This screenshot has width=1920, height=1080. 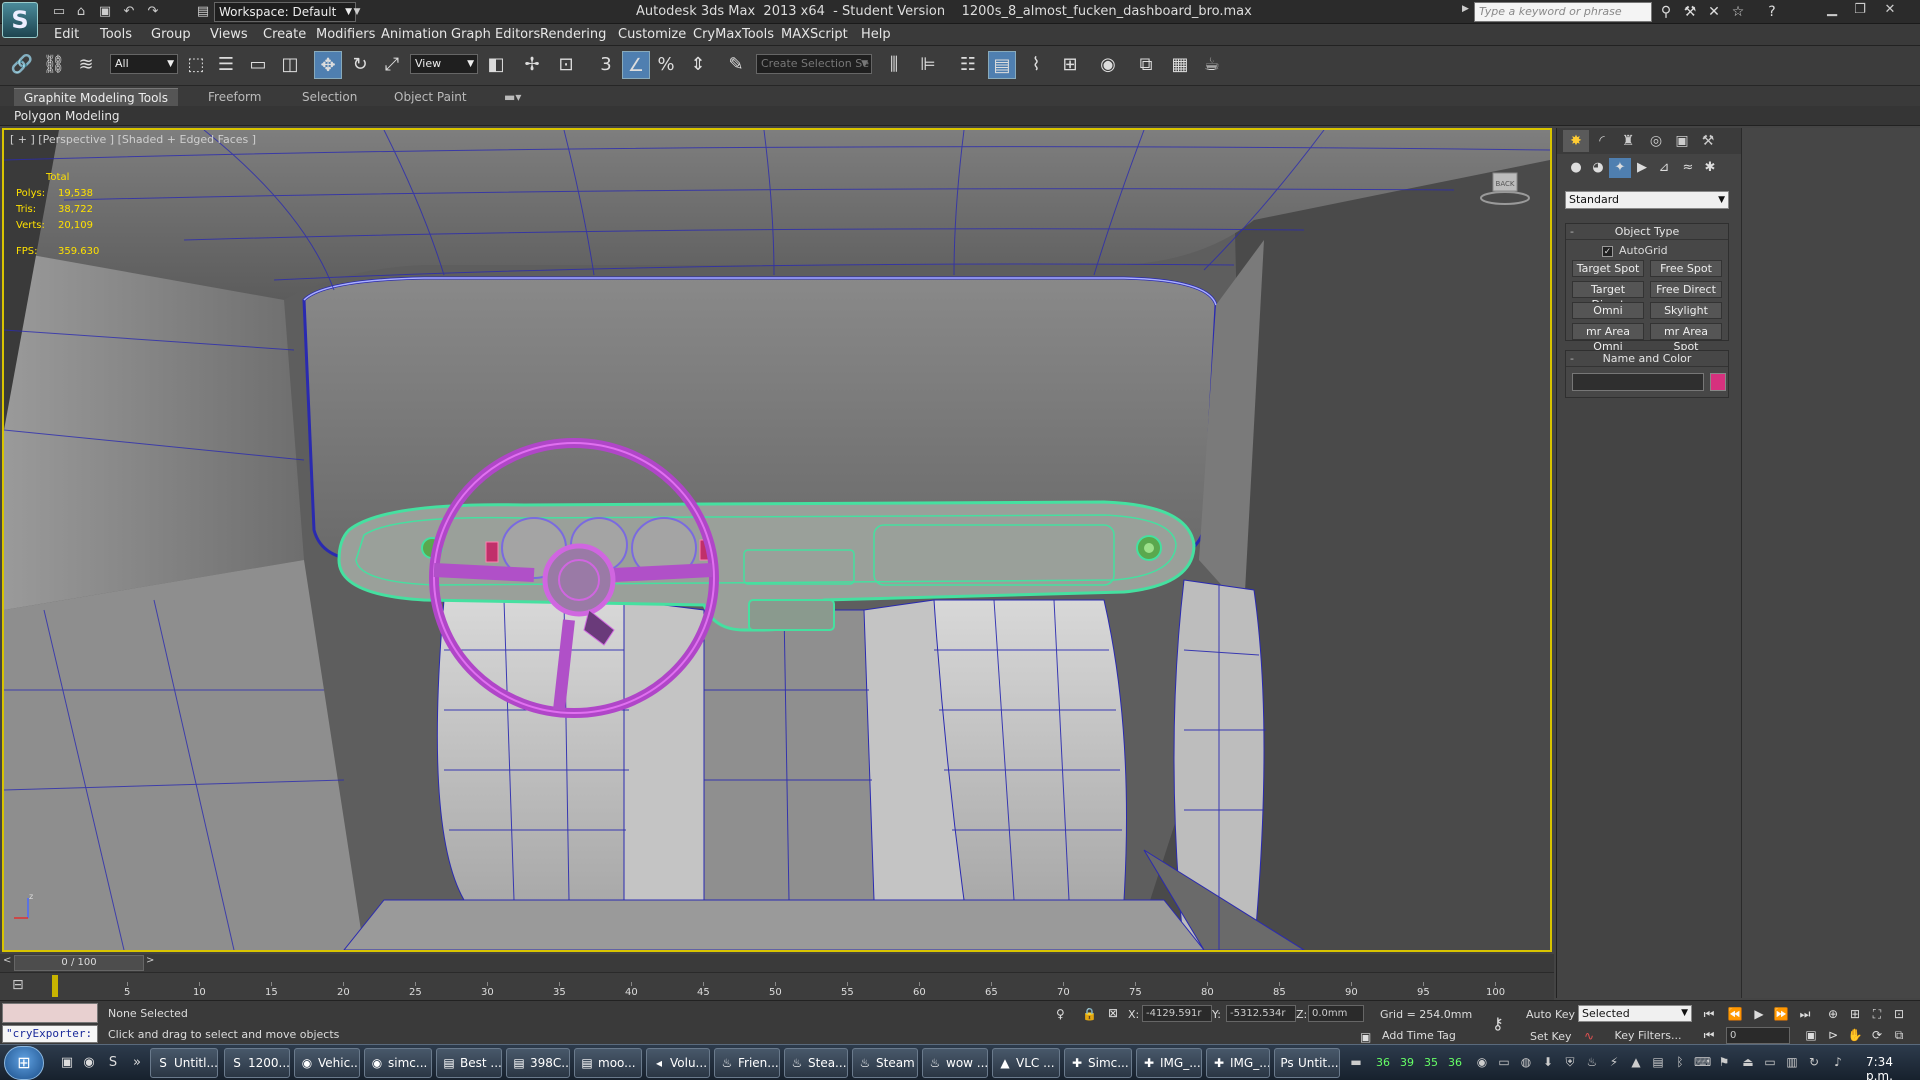 I want to click on menu-rendering: Rendering, so click(x=573, y=34).